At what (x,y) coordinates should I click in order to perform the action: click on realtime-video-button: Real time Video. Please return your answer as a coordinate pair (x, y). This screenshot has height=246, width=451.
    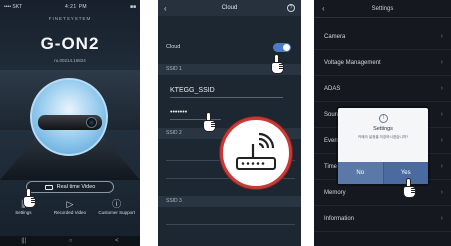
    Looking at the image, I should click on (70, 187).